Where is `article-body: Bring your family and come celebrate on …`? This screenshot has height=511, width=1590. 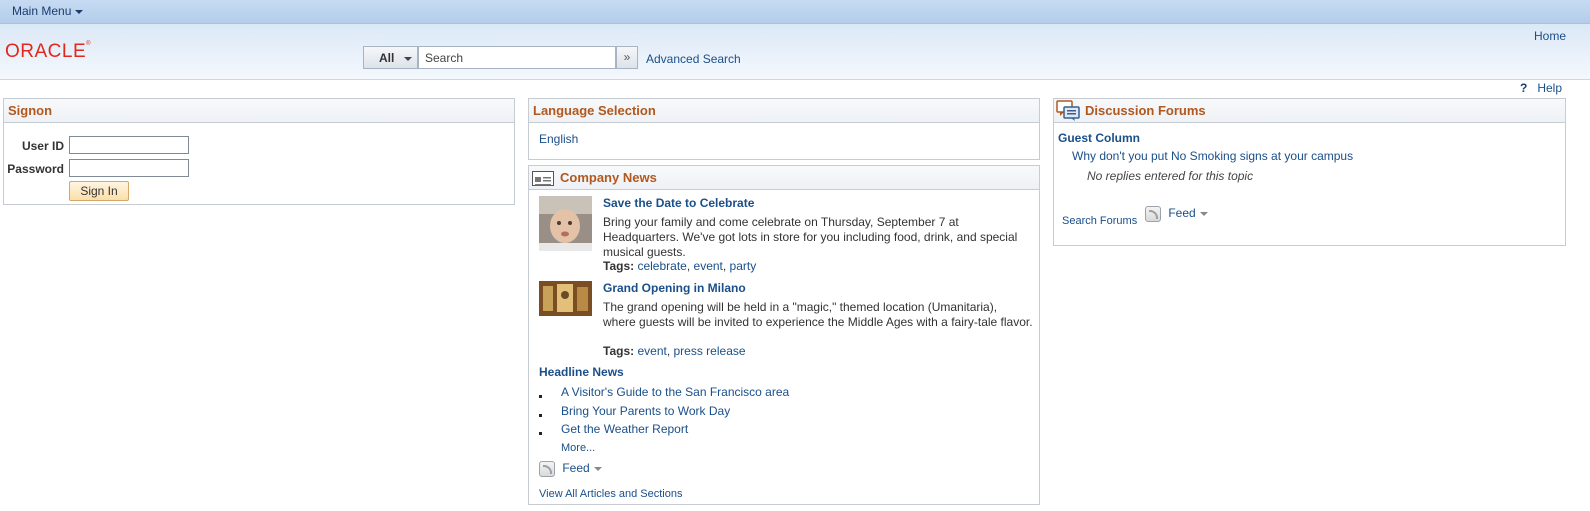
article-body: Bring your family and come celebrate on … is located at coordinates (810, 237).